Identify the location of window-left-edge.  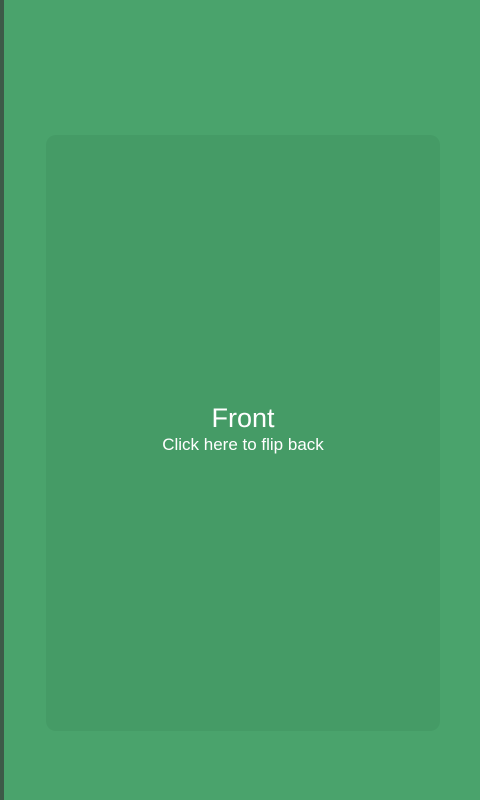
(2, 400).